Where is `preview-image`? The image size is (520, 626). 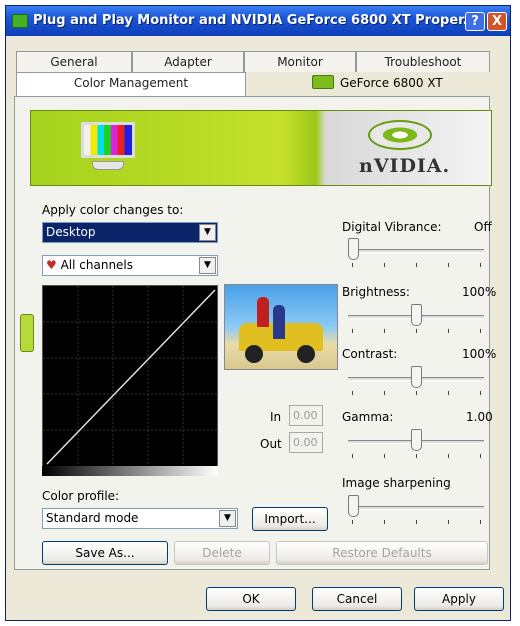 preview-image is located at coordinates (281, 327).